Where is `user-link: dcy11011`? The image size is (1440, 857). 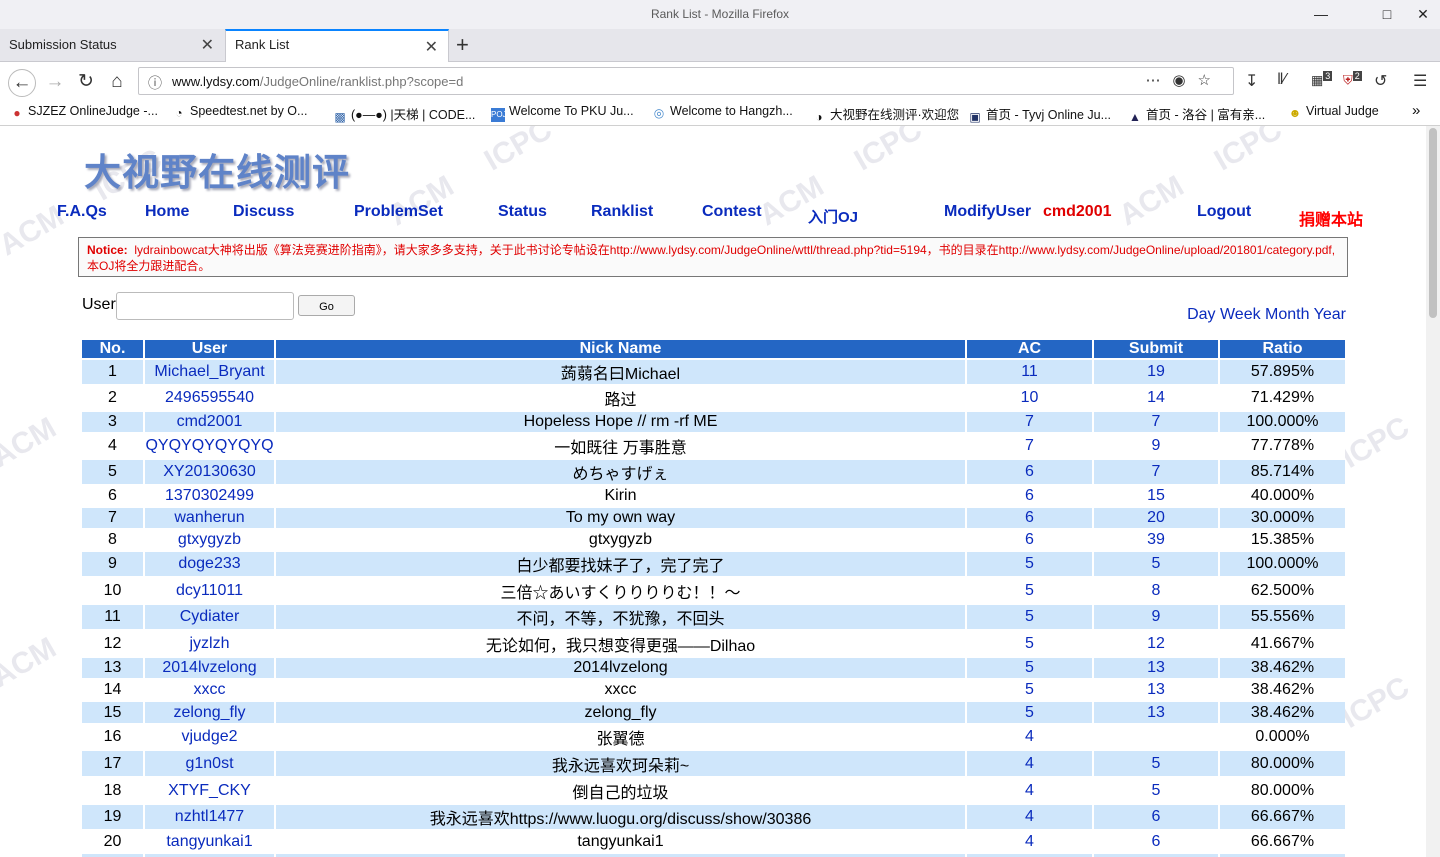
user-link: dcy11011 is located at coordinates (209, 590).